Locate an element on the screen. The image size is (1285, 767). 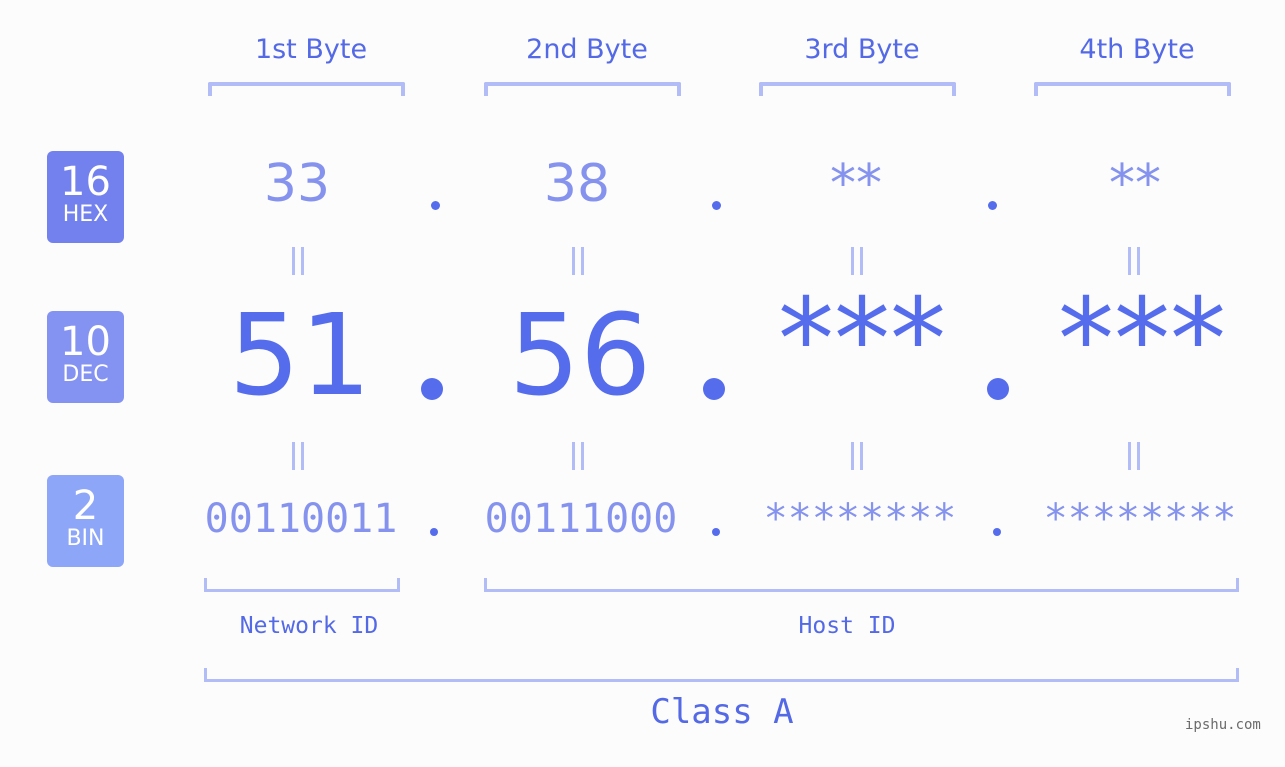
byte-header-4: 4th Byte is located at coordinates (1137, 49).